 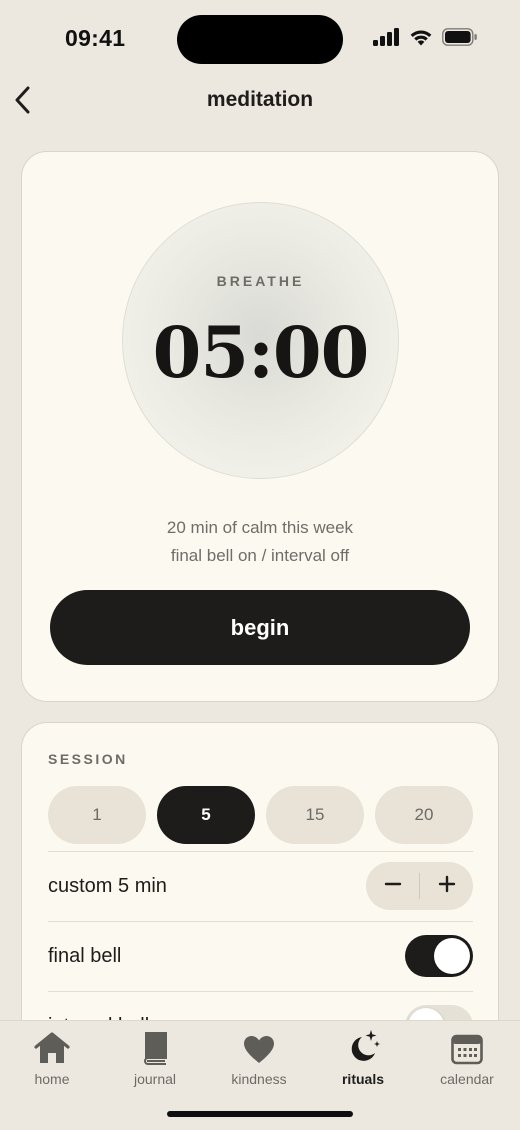 I want to click on custom-duration-stepper, so click(x=419, y=886).